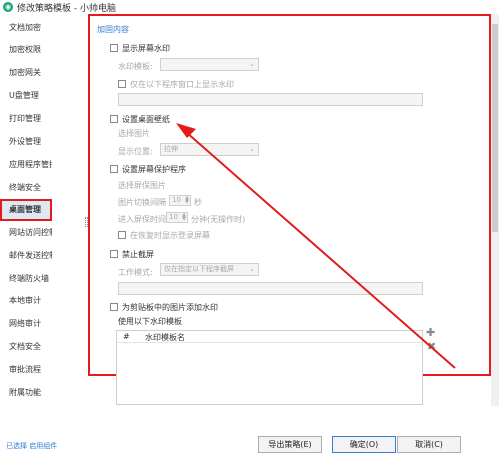  Describe the element at coordinates (269, 367) in the screenshot. I see `watermark-template-list: # 水印模板名` at that location.